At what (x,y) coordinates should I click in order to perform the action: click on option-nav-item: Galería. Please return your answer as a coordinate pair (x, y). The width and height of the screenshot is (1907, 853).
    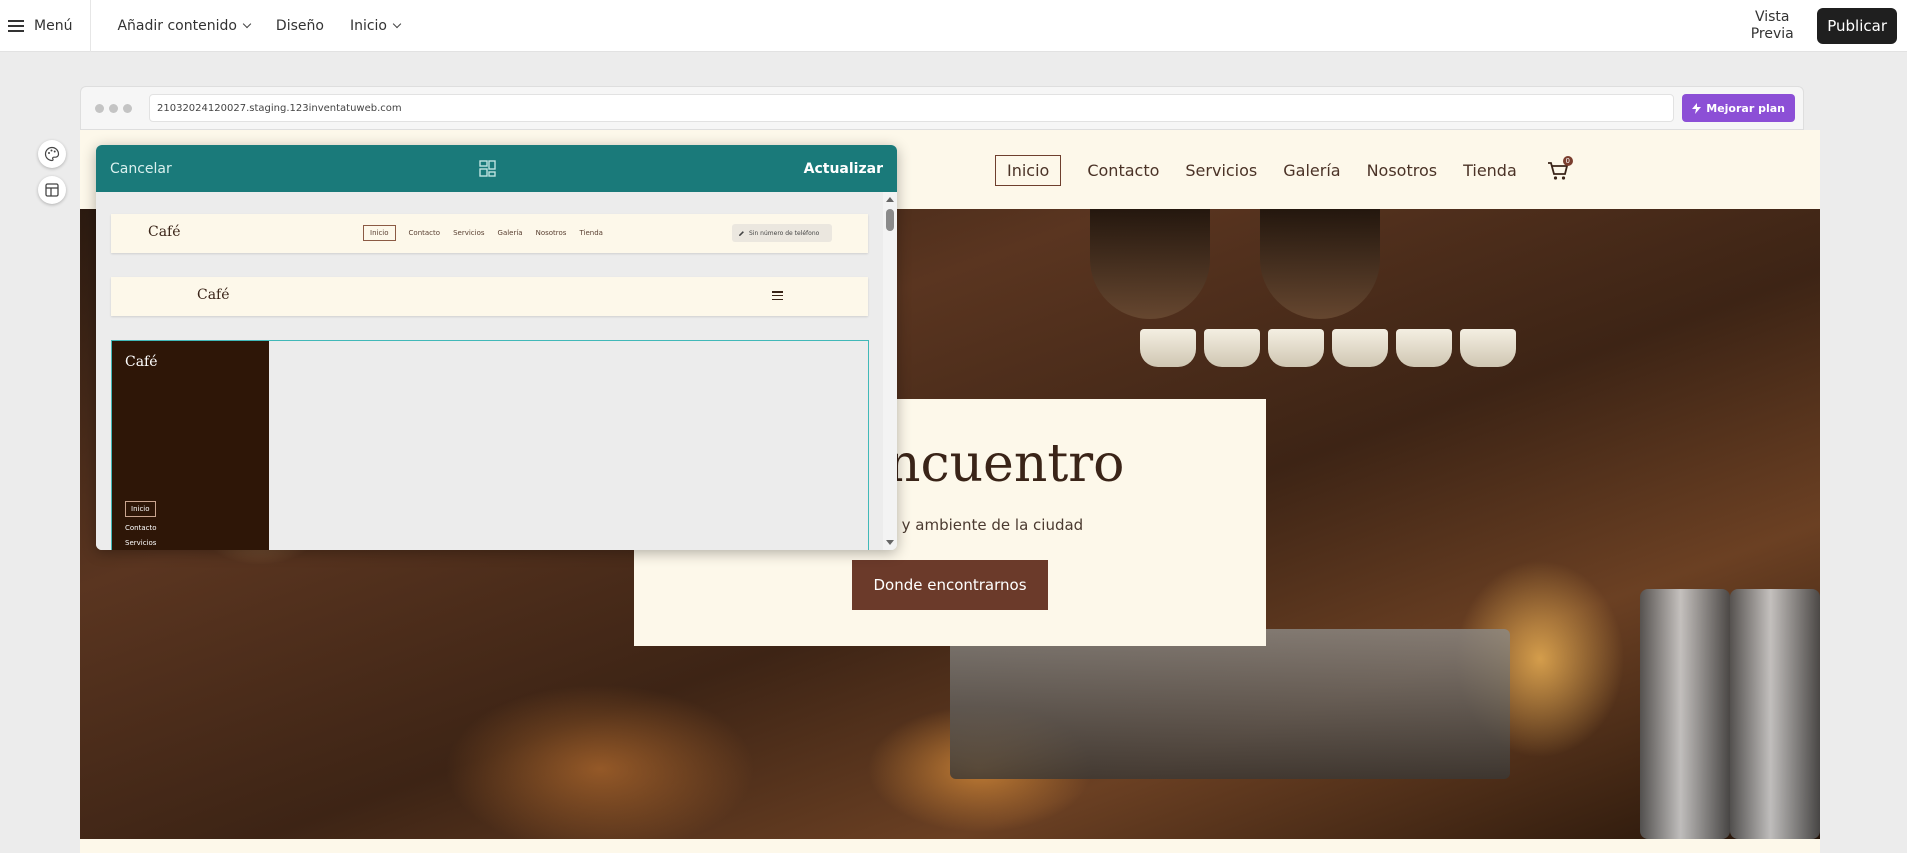
    Looking at the image, I should click on (510, 233).